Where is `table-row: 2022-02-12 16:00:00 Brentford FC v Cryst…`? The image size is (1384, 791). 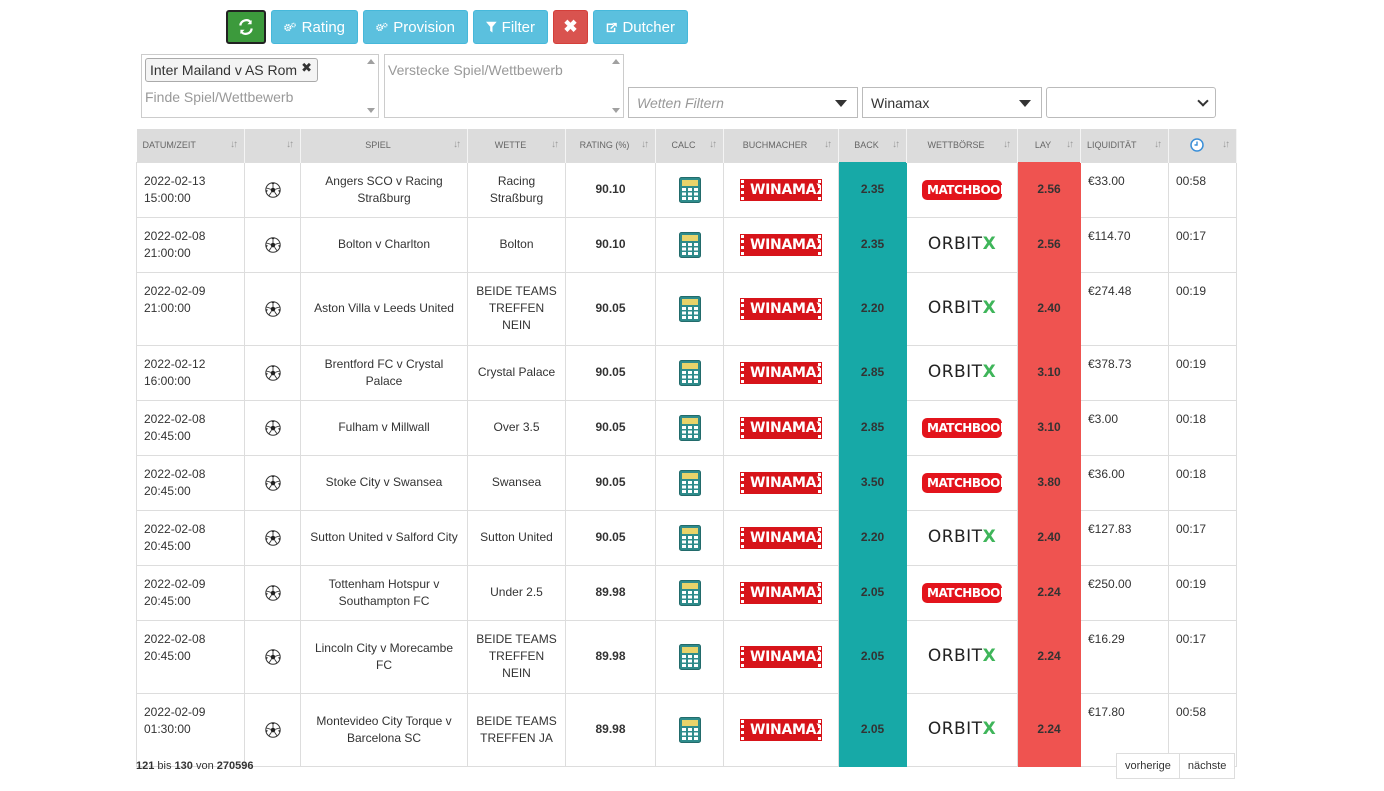 table-row: 2022-02-12 16:00:00 Brentford FC v Cryst… is located at coordinates (686, 372).